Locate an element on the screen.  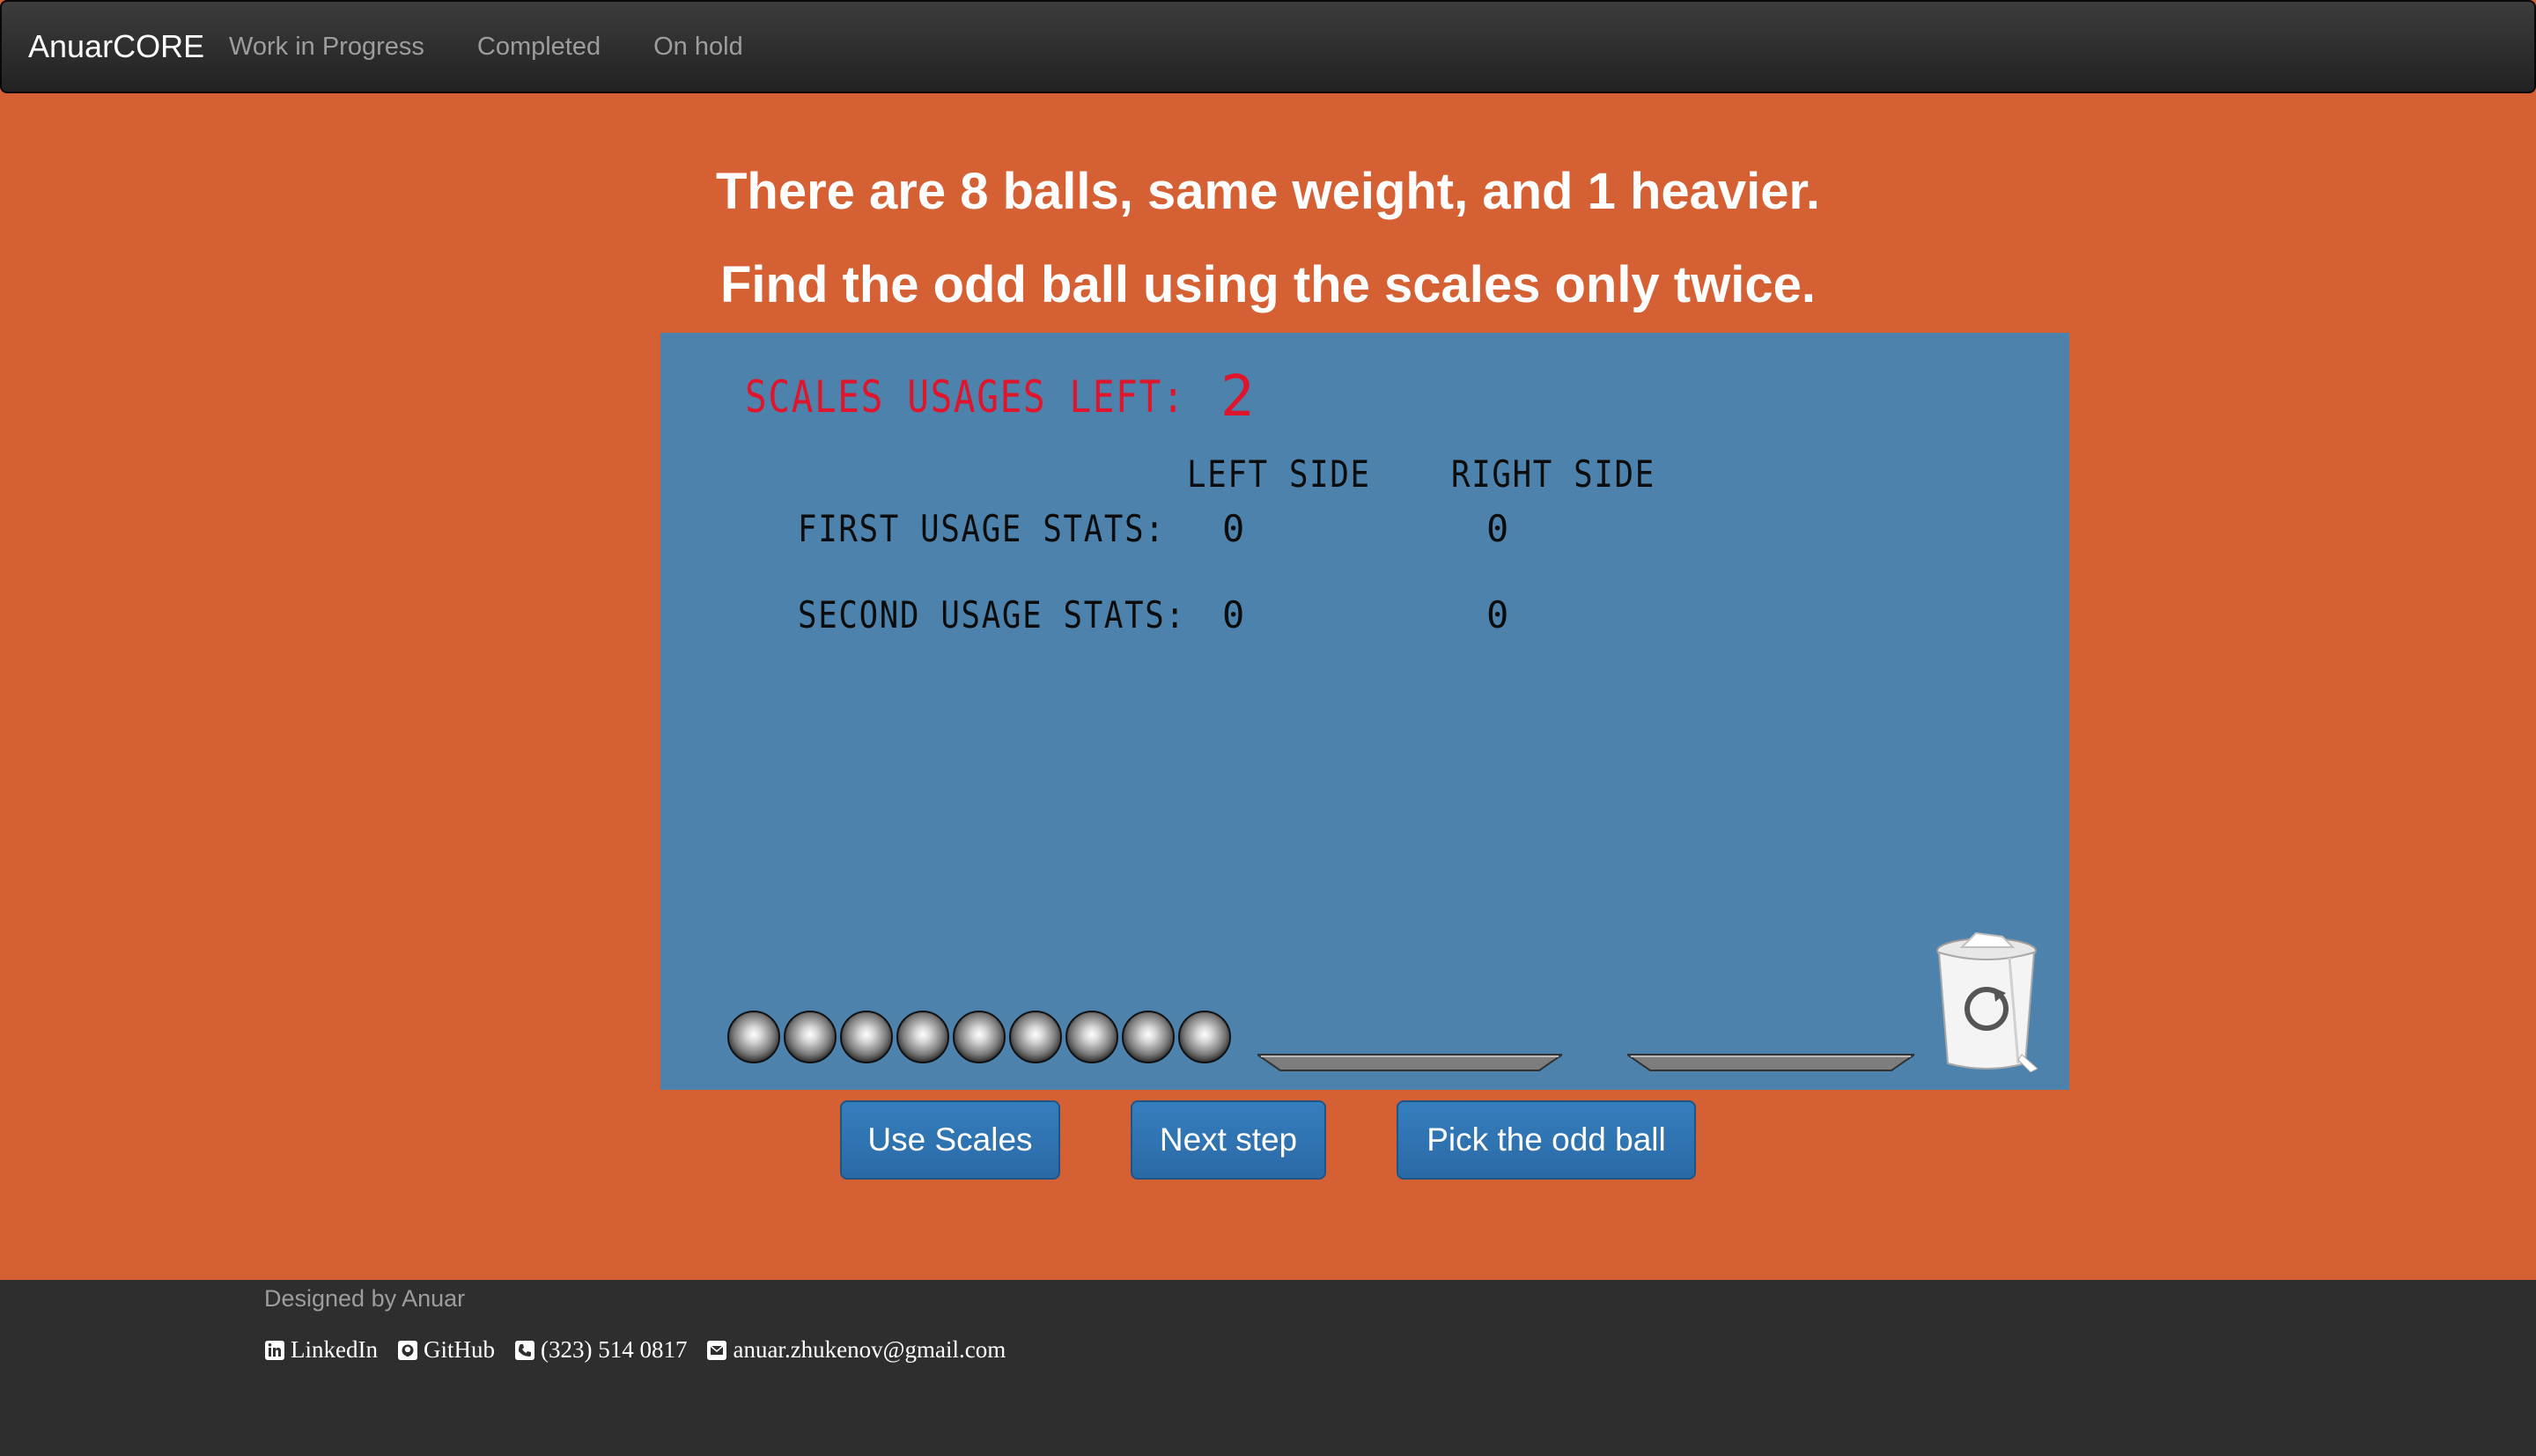
nav-work-in-progress: Work in Progress is located at coordinates (326, 47).